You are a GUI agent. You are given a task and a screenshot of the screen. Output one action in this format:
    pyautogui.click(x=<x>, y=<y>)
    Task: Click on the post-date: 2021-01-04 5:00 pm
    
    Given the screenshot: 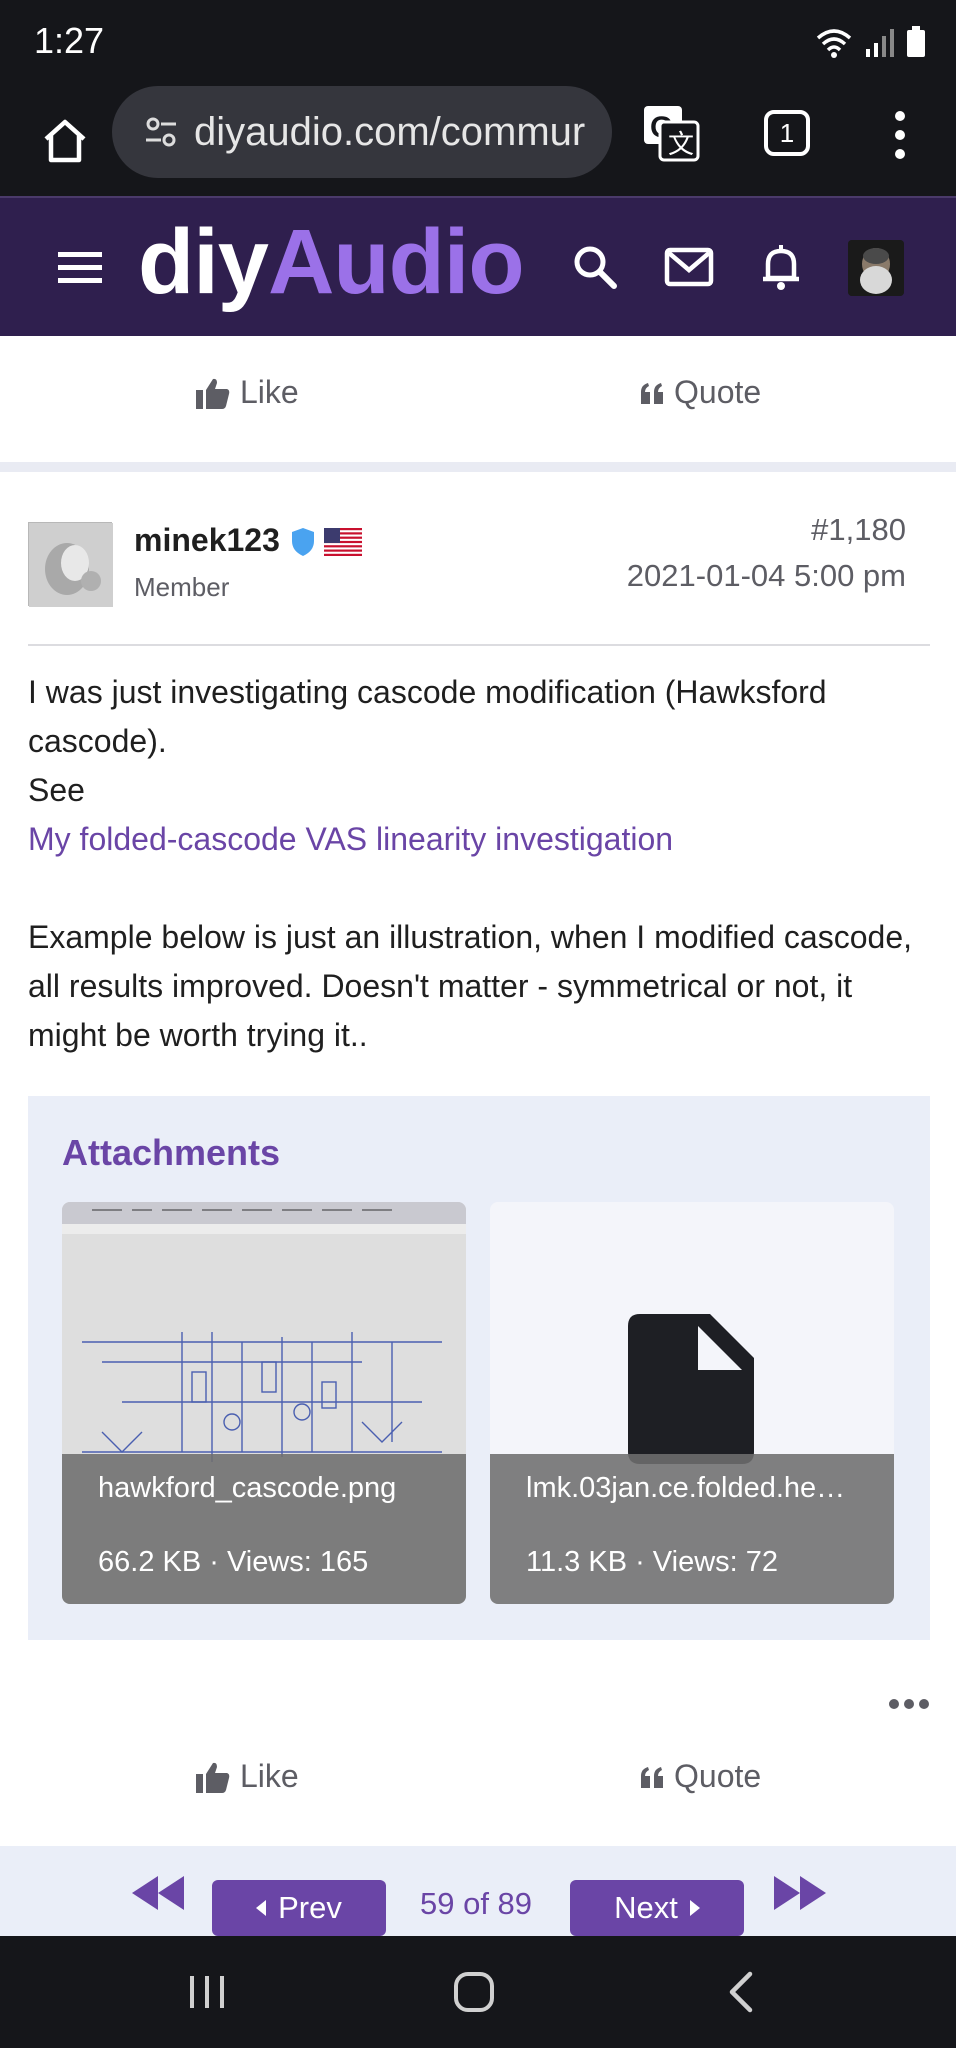 What is the action you would take?
    pyautogui.click(x=766, y=576)
    